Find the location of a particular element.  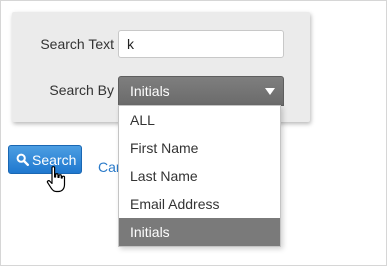

search-by-selected-value: Initials is located at coordinates (150, 91).